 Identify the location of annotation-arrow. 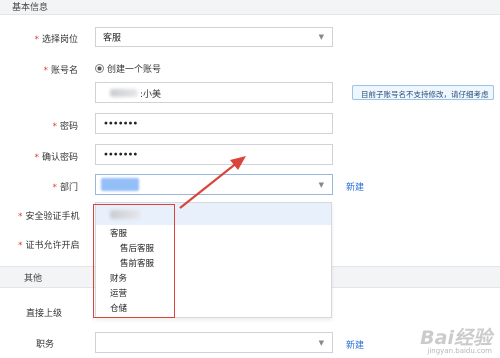
(212, 182).